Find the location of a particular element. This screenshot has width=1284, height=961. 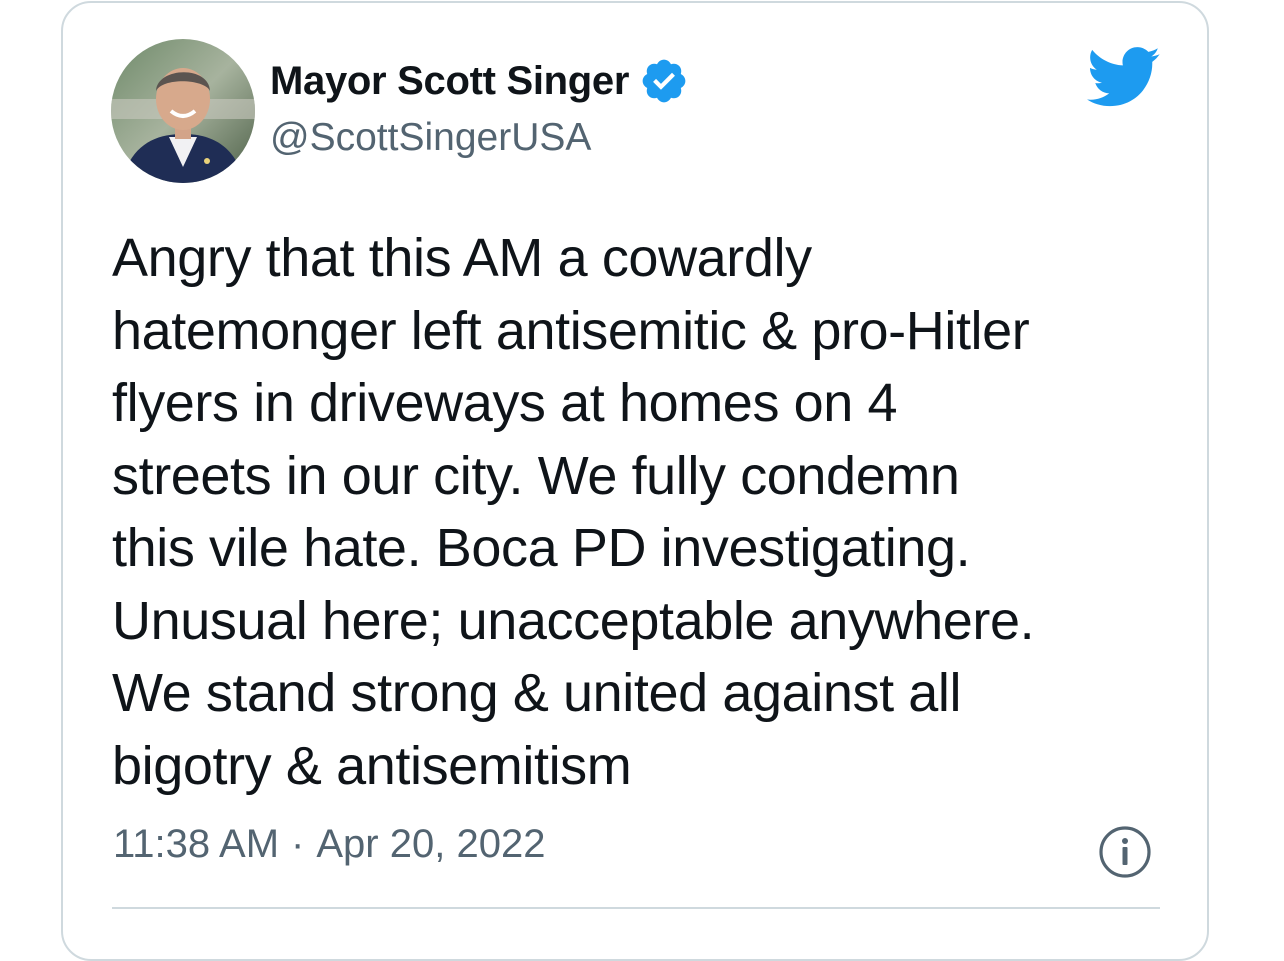

tweet-timestamp: 11:38 AM · Apr 20, 2022 is located at coordinates (329, 844).